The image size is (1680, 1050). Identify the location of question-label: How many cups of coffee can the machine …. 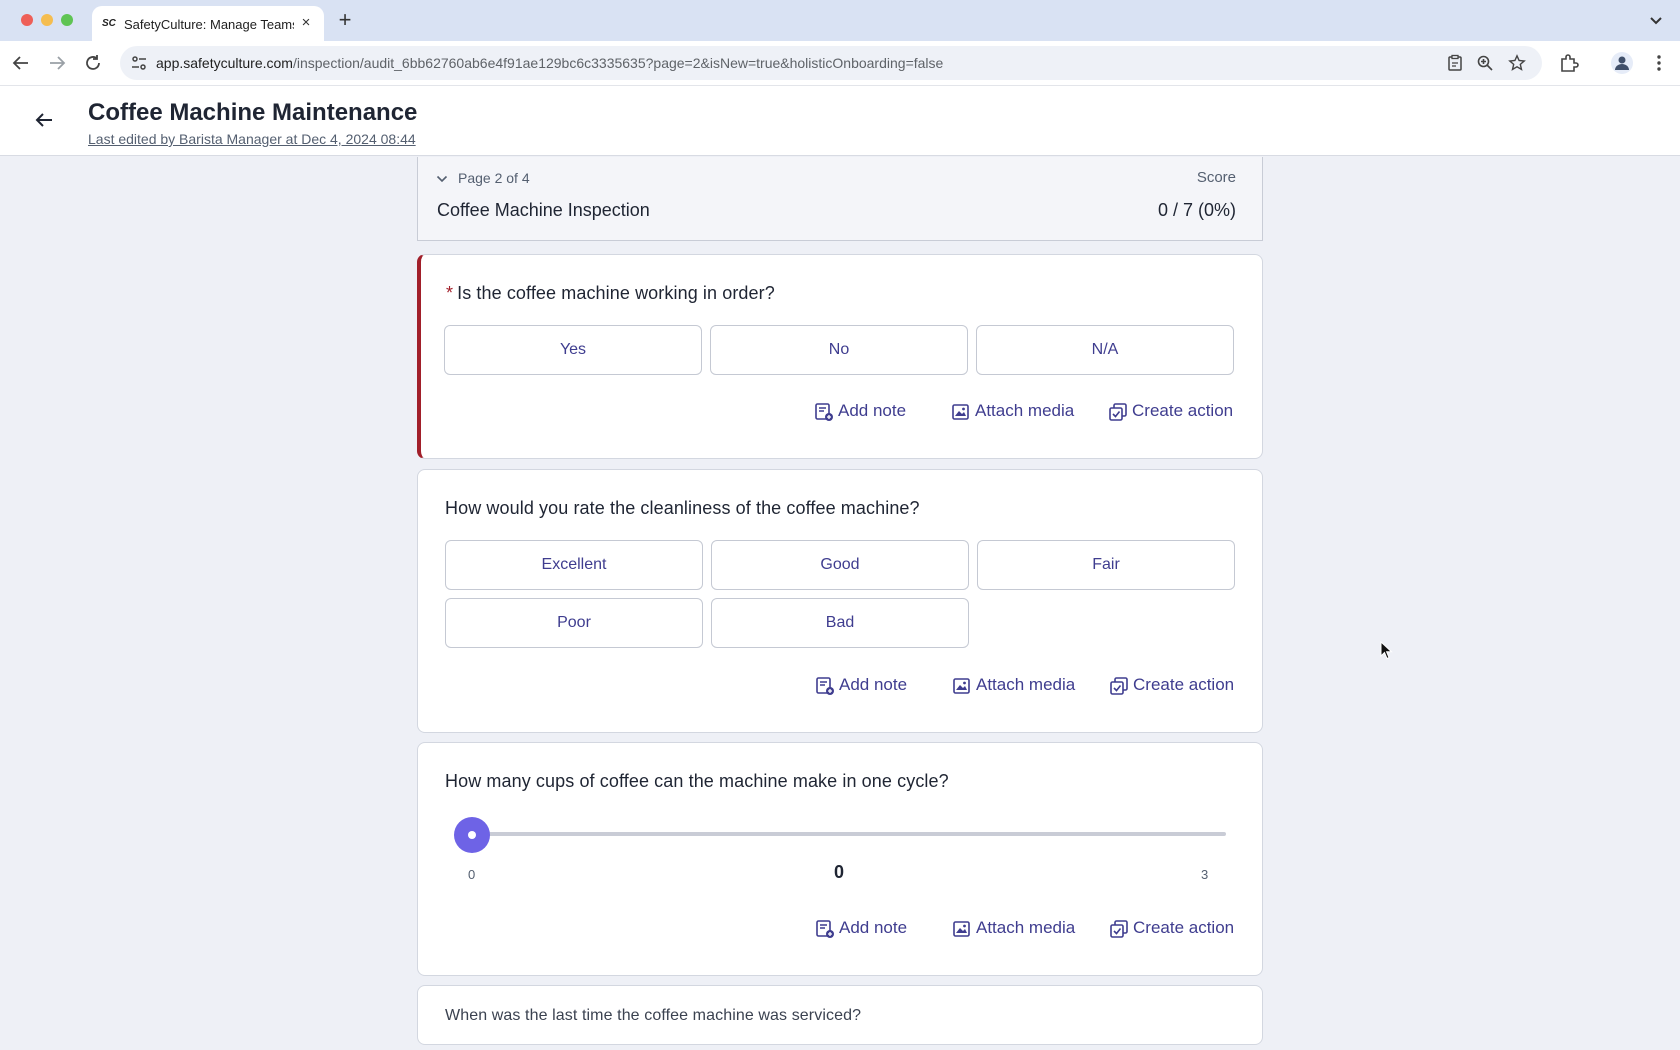
(697, 781).